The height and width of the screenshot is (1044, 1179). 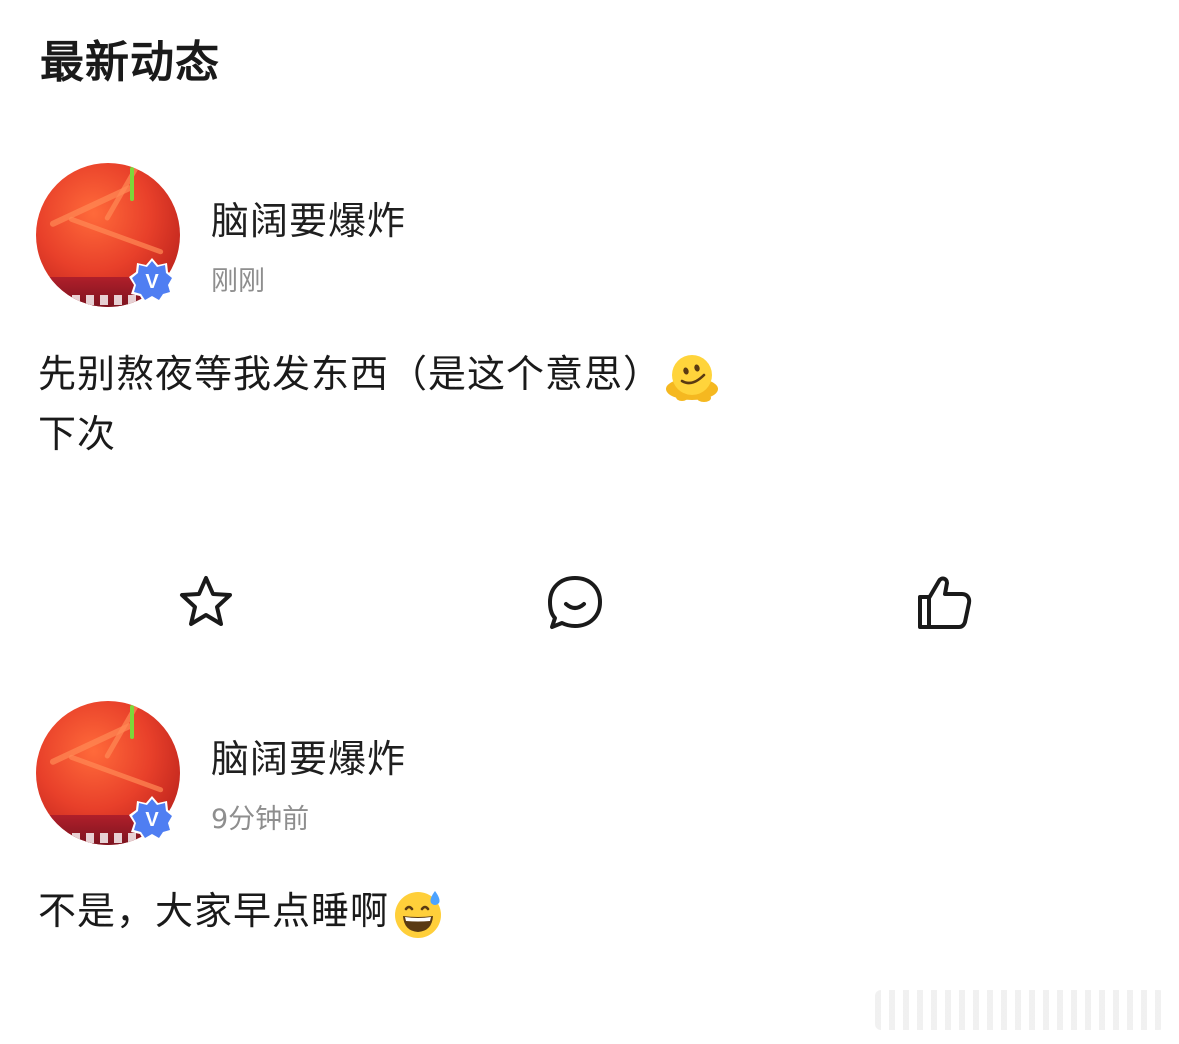 What do you see at coordinates (238, 281) in the screenshot?
I see `timestamp: 刚刚` at bounding box center [238, 281].